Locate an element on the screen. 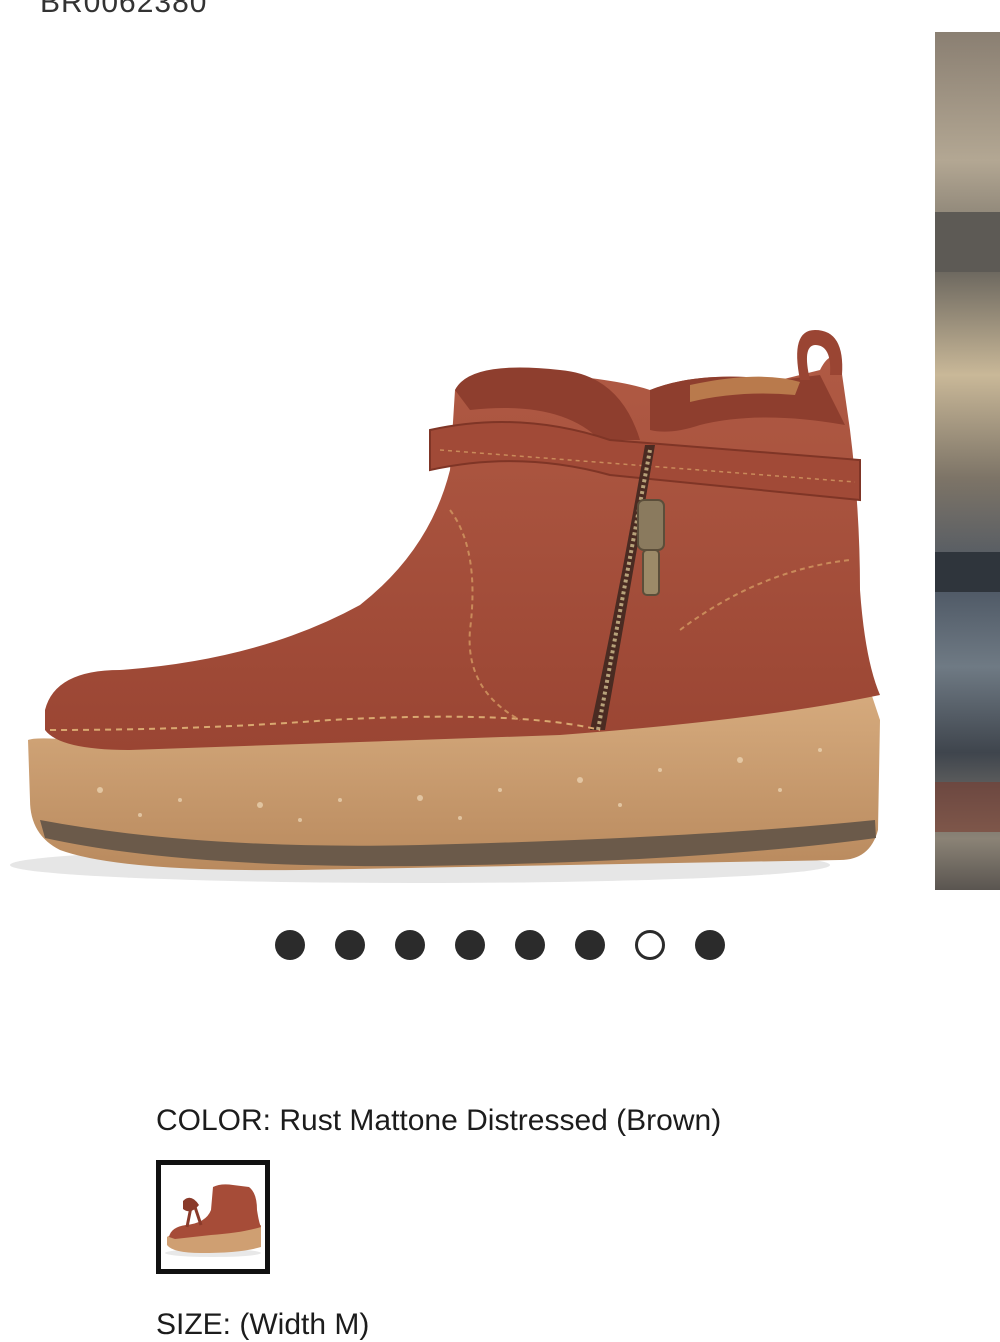 This screenshot has height=1342, width=1000. size-selection: SIZE: (Width M) is located at coordinates (262, 1325).